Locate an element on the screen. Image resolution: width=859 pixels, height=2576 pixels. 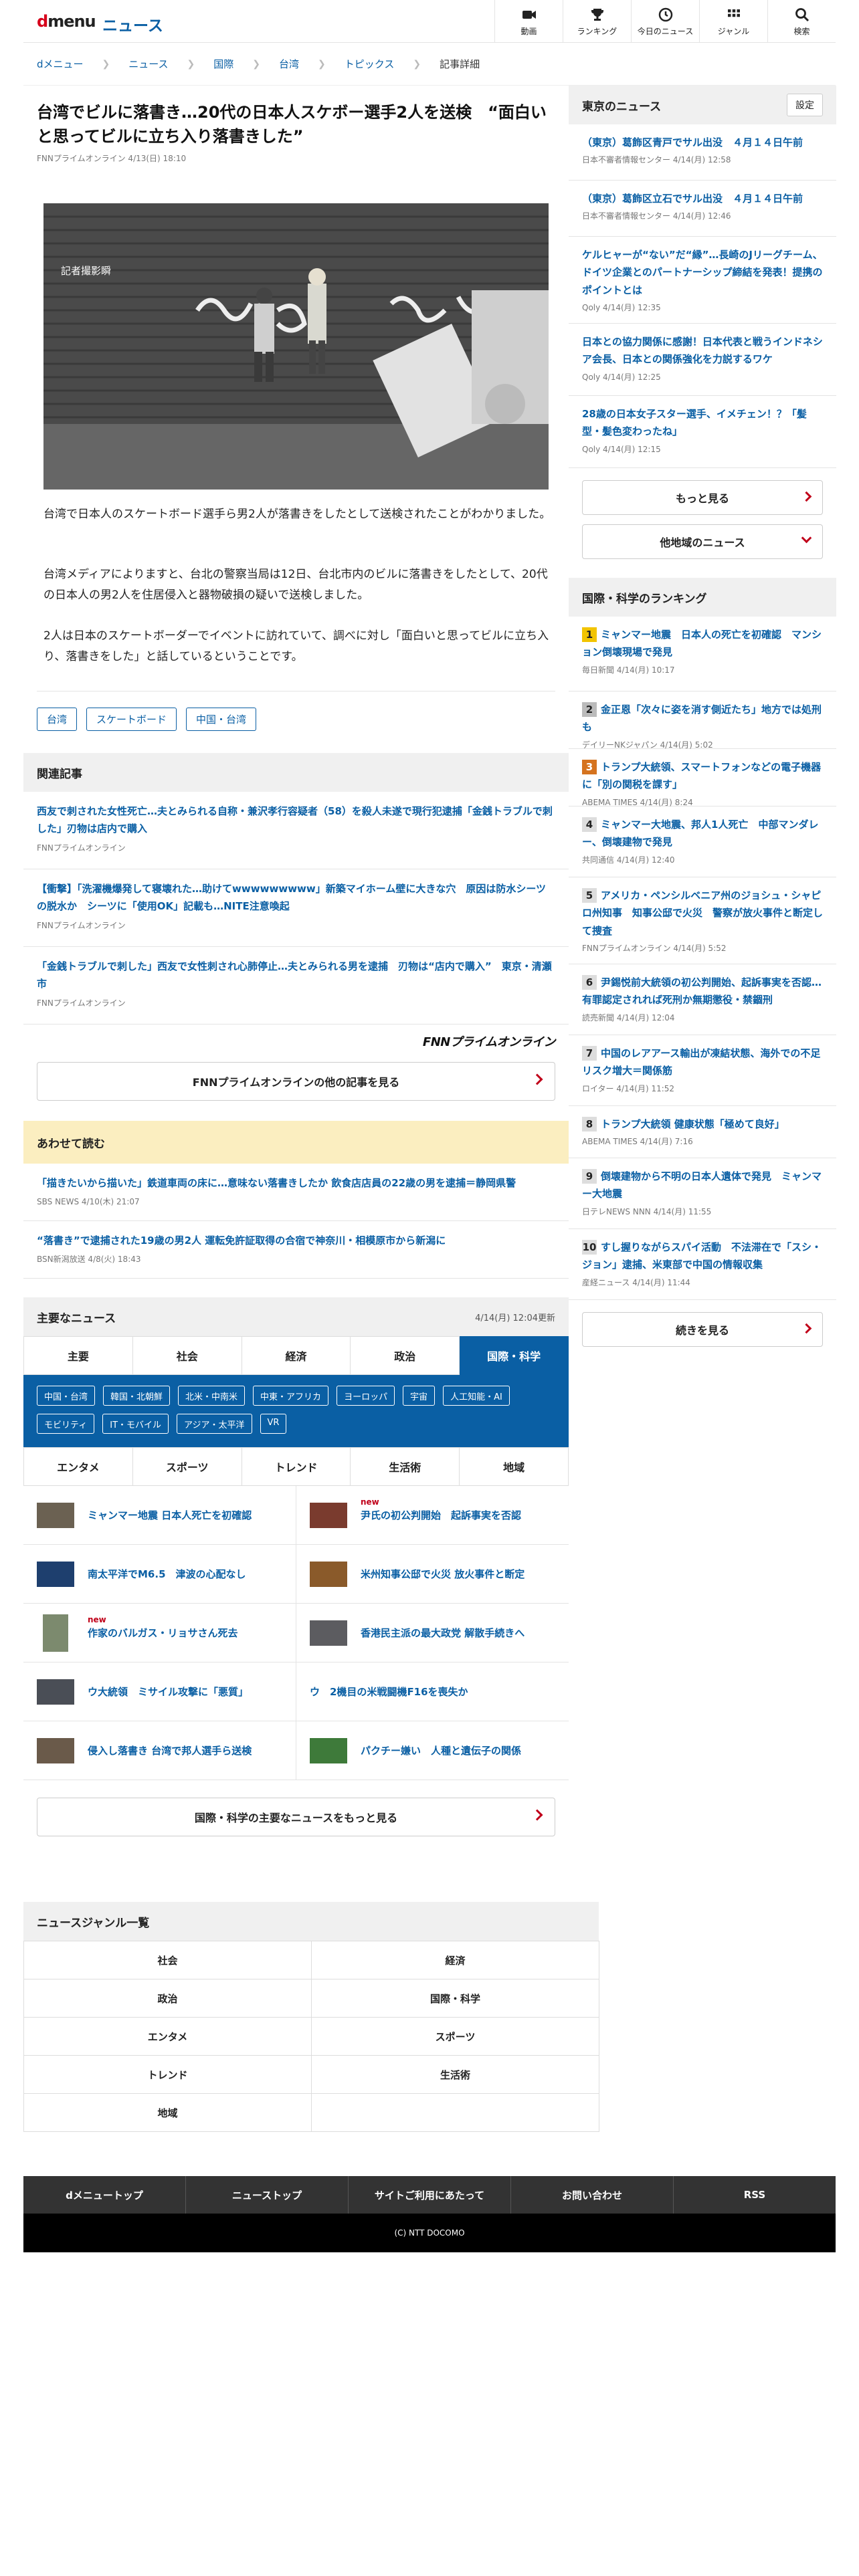
breadcrumb-item: dメニュー is located at coordinates (61, 64).